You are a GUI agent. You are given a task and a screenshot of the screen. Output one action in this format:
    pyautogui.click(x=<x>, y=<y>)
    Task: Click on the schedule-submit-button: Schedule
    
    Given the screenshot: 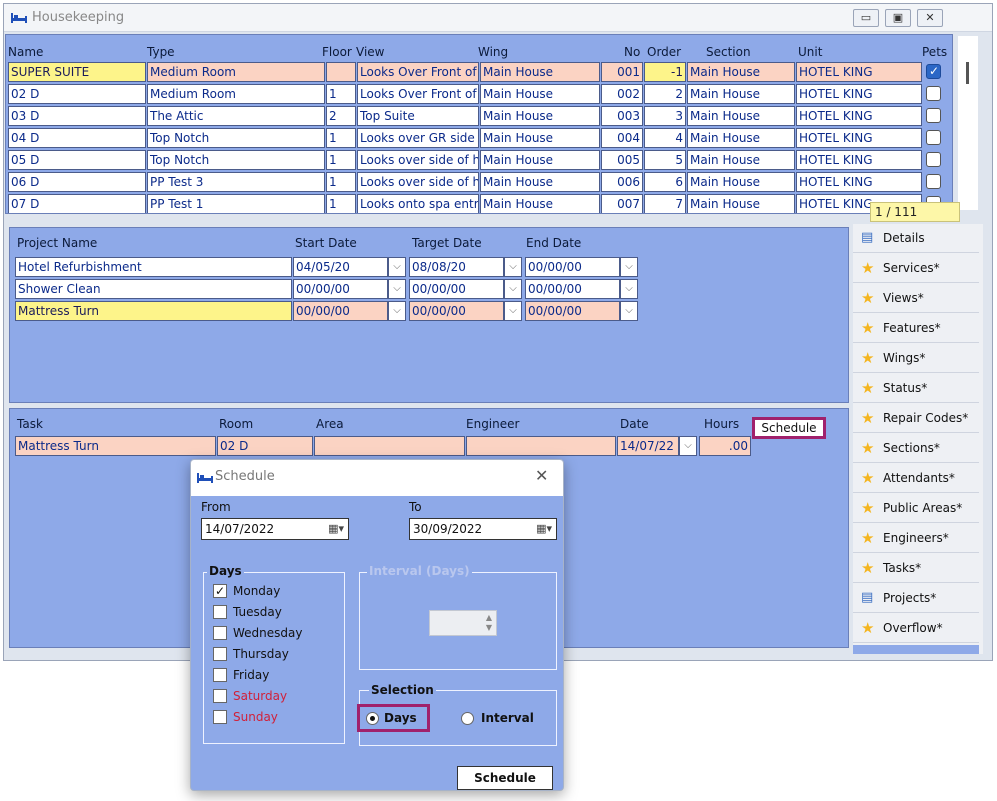 What is the action you would take?
    pyautogui.click(x=505, y=778)
    